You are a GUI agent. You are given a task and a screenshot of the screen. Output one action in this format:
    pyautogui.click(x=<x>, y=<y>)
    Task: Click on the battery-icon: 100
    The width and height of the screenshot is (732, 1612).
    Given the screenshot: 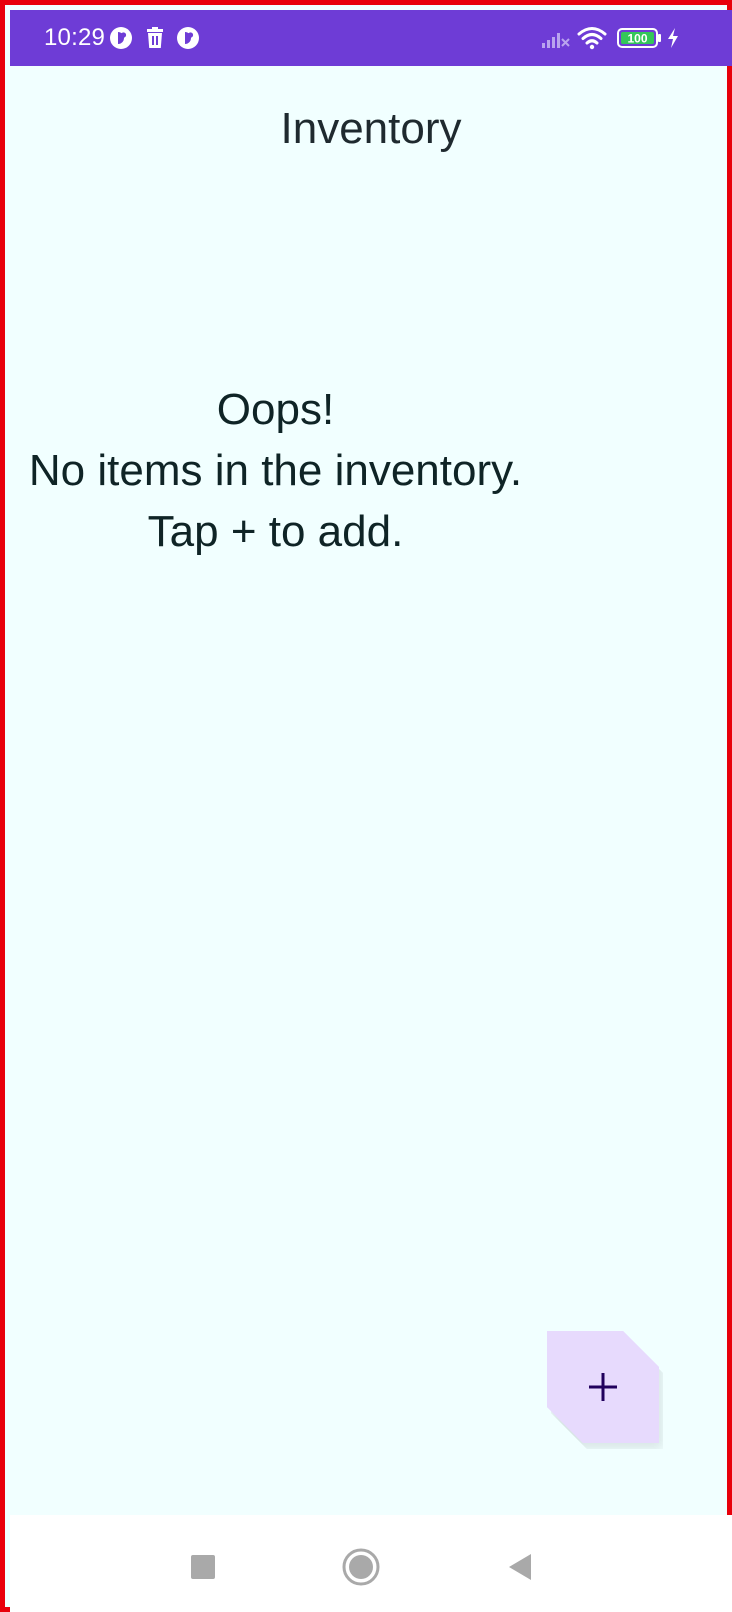 What is the action you would take?
    pyautogui.click(x=640, y=38)
    